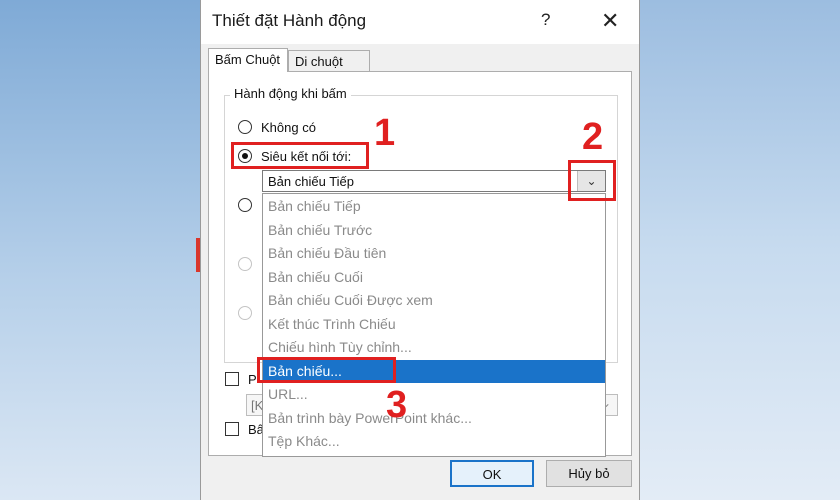 This screenshot has height=500, width=840. What do you see at coordinates (245, 127) in the screenshot?
I see `radio-none` at bounding box center [245, 127].